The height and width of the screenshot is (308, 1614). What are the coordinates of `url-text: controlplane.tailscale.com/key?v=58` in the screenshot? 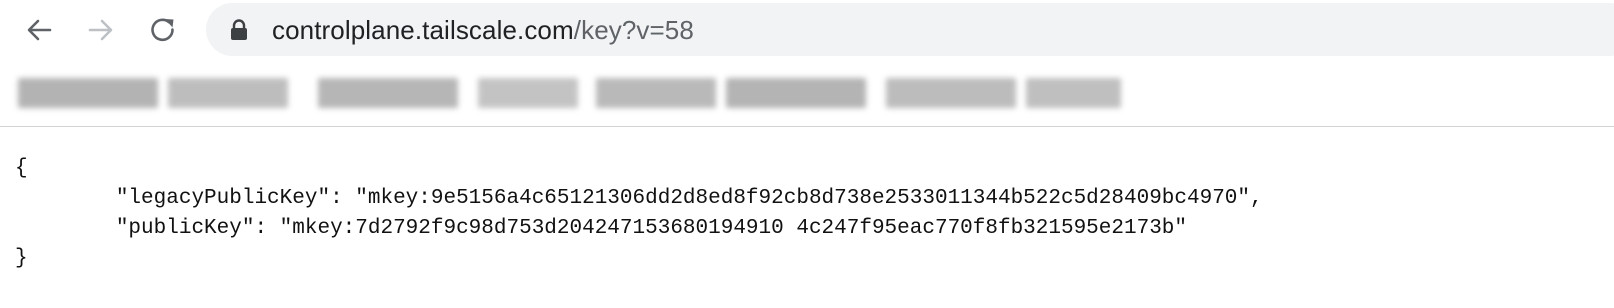 It's located at (483, 30).